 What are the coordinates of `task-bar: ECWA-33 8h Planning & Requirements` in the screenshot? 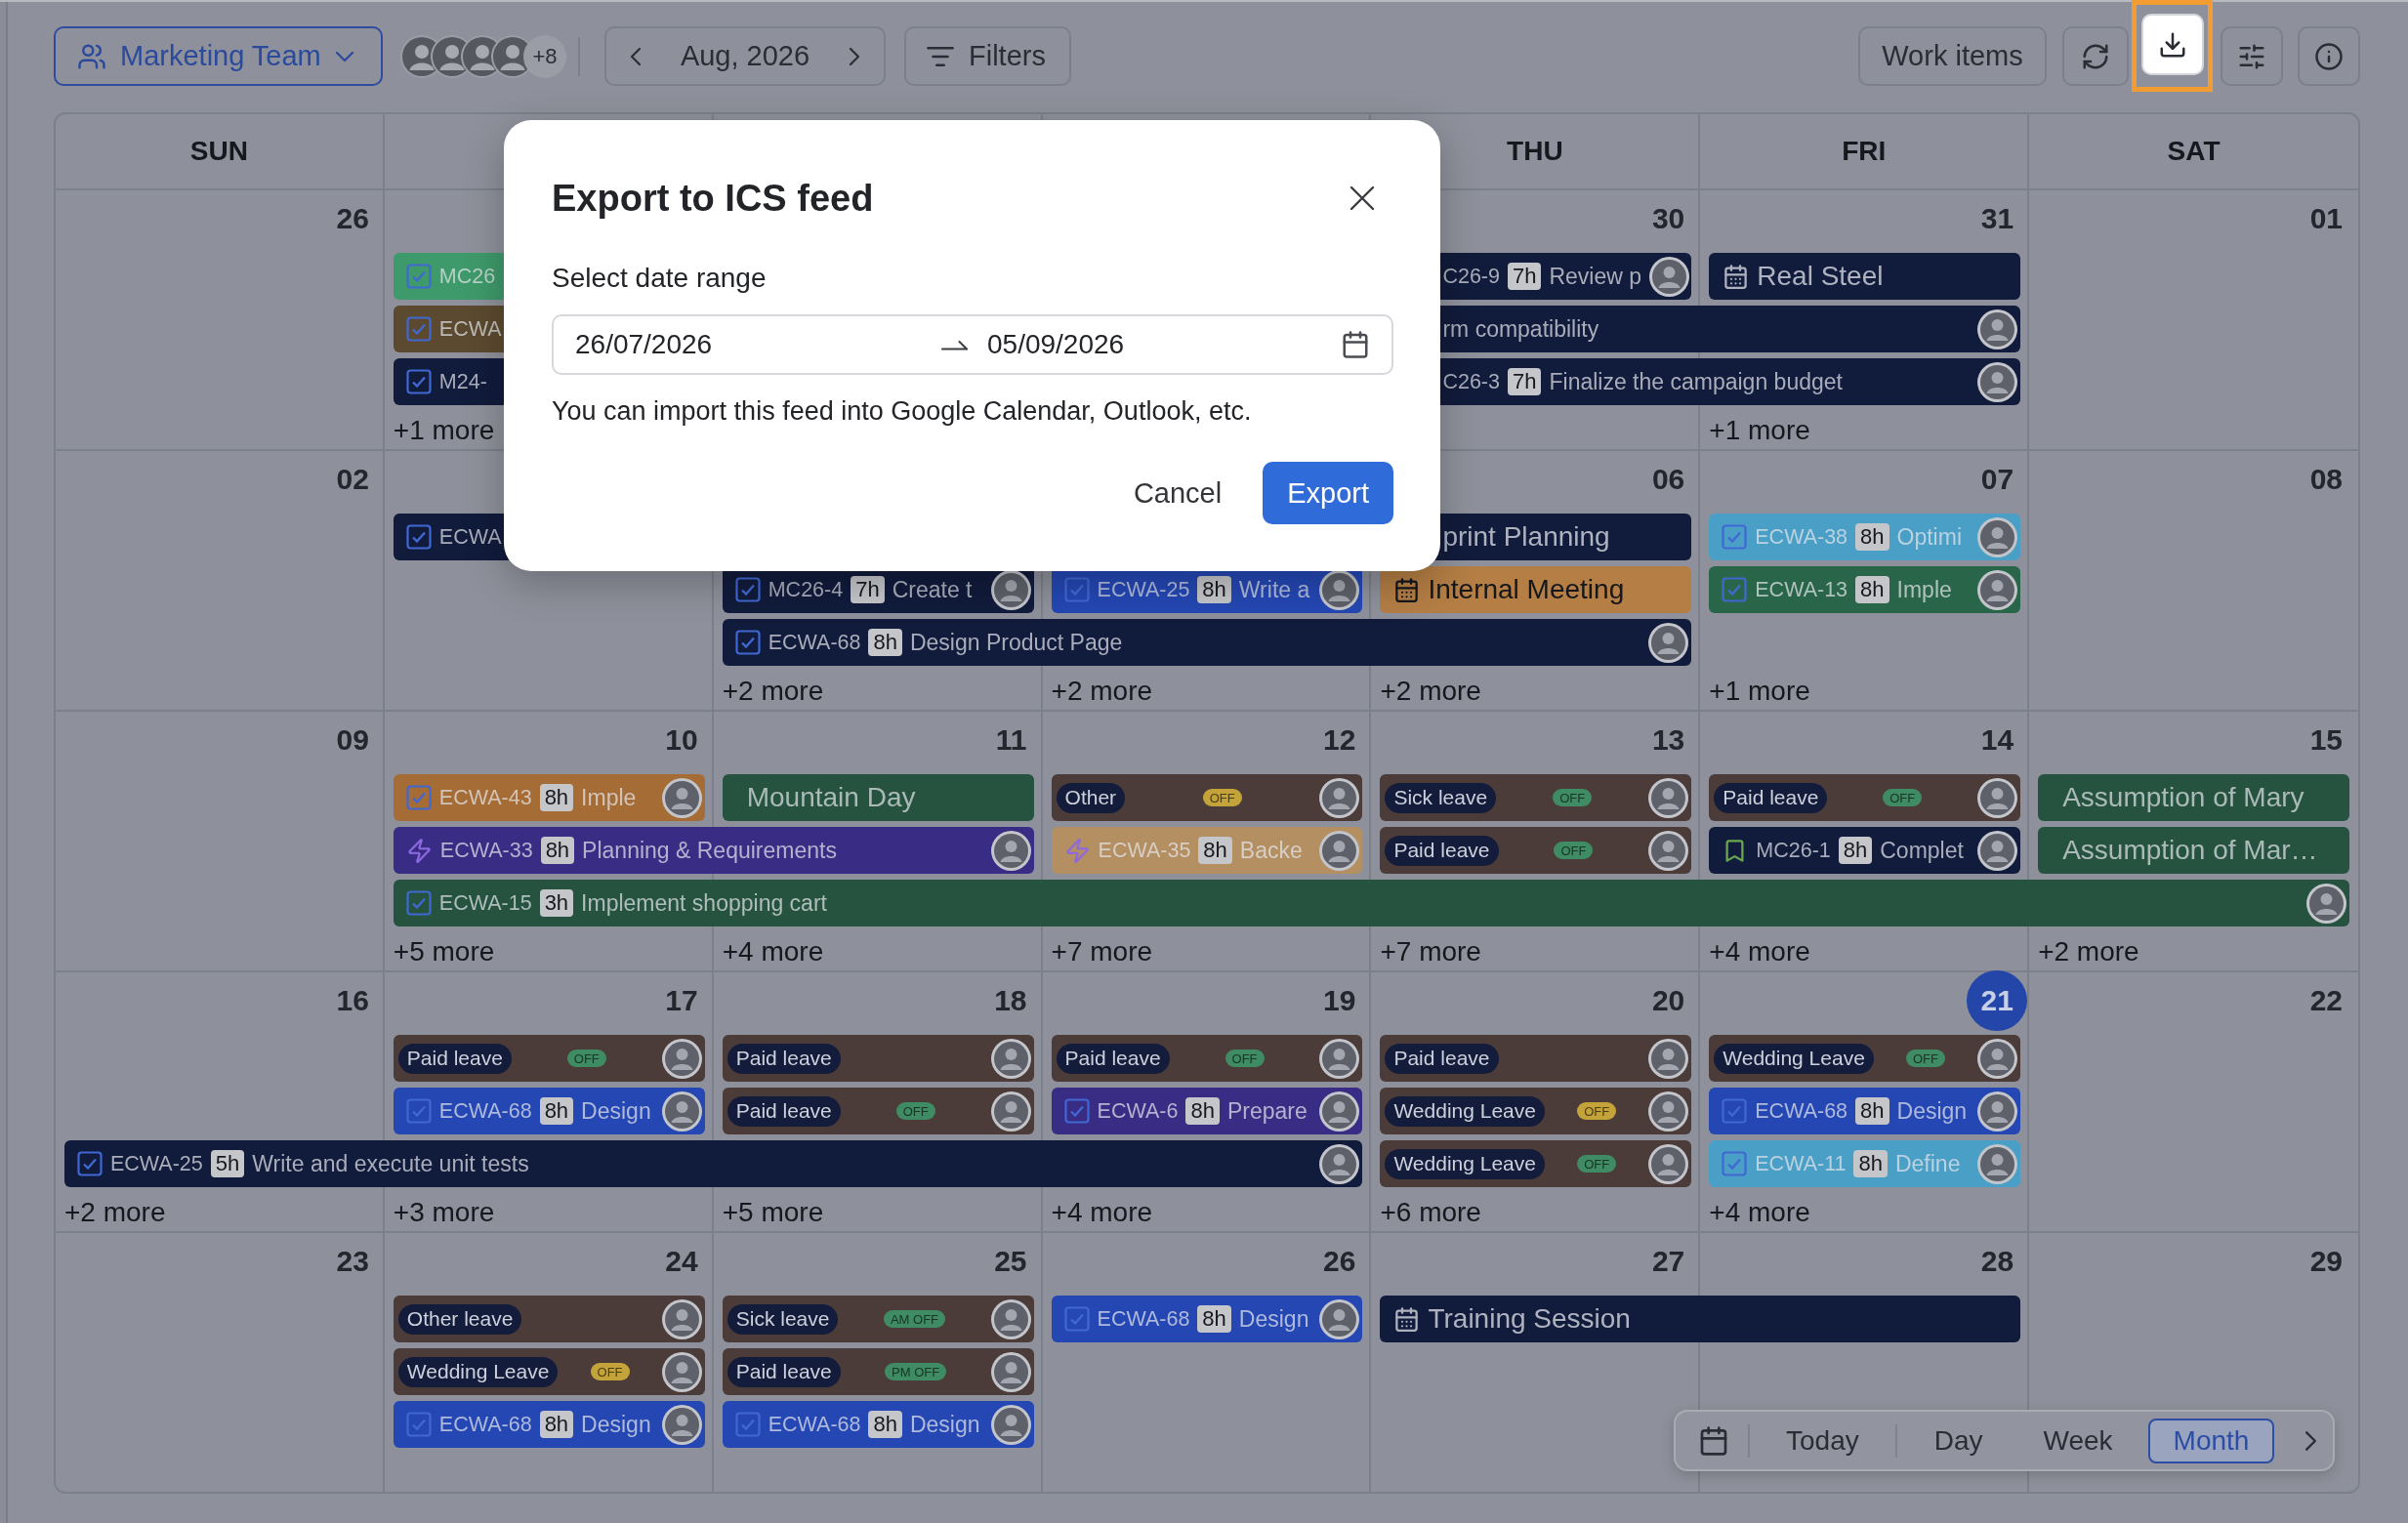 It's located at (713, 851).